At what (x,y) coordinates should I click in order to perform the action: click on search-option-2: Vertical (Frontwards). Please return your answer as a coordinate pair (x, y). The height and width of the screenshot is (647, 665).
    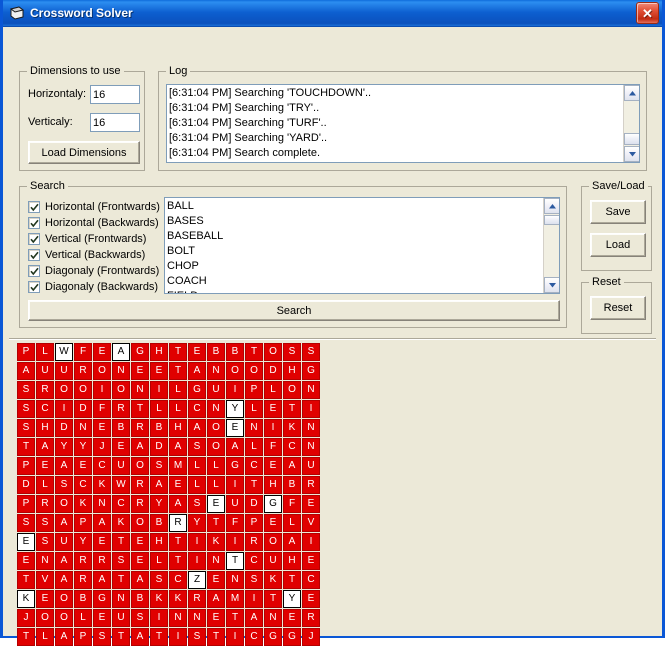
    Looking at the image, I should click on (95, 239).